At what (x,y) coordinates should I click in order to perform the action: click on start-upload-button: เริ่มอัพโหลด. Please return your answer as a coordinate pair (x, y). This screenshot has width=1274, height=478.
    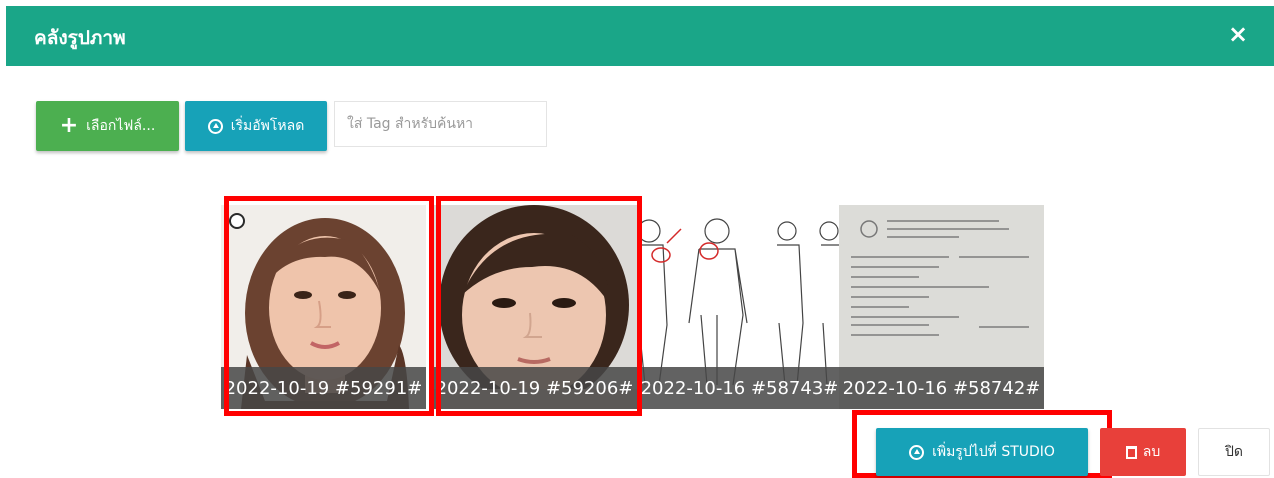
    Looking at the image, I should click on (256, 126).